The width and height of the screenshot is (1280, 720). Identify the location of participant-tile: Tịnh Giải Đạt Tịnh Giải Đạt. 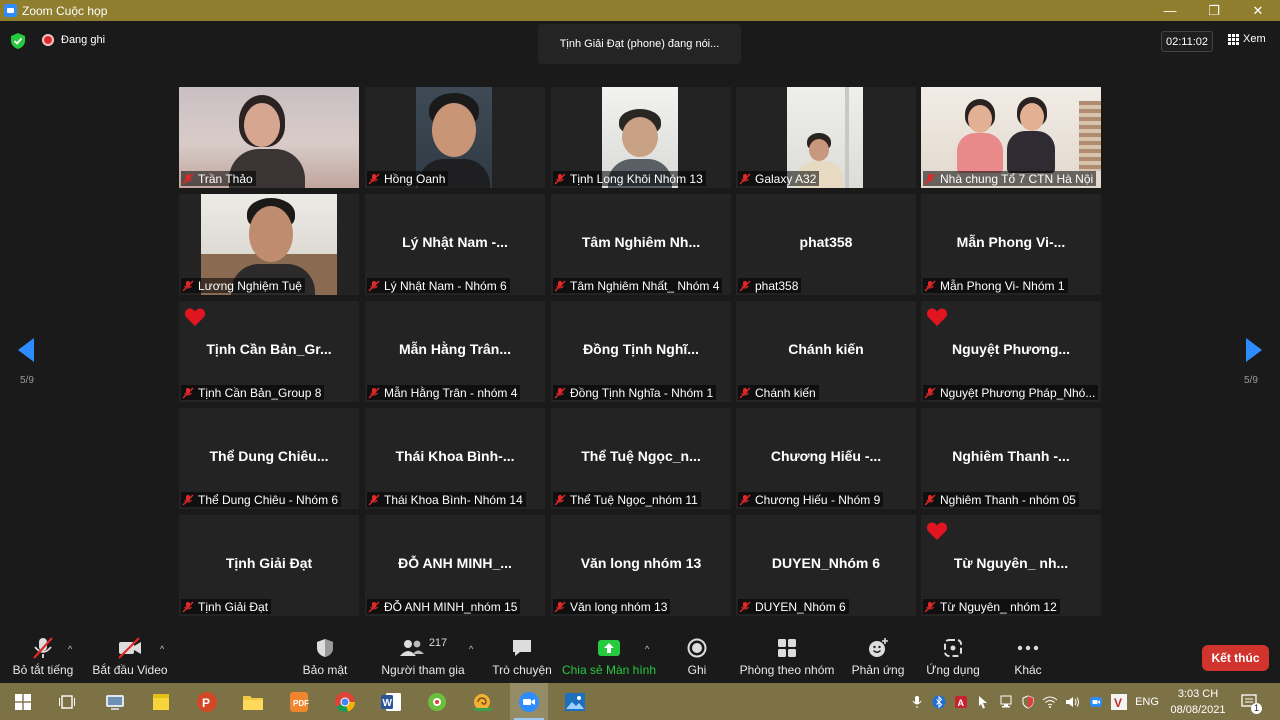
(269, 565).